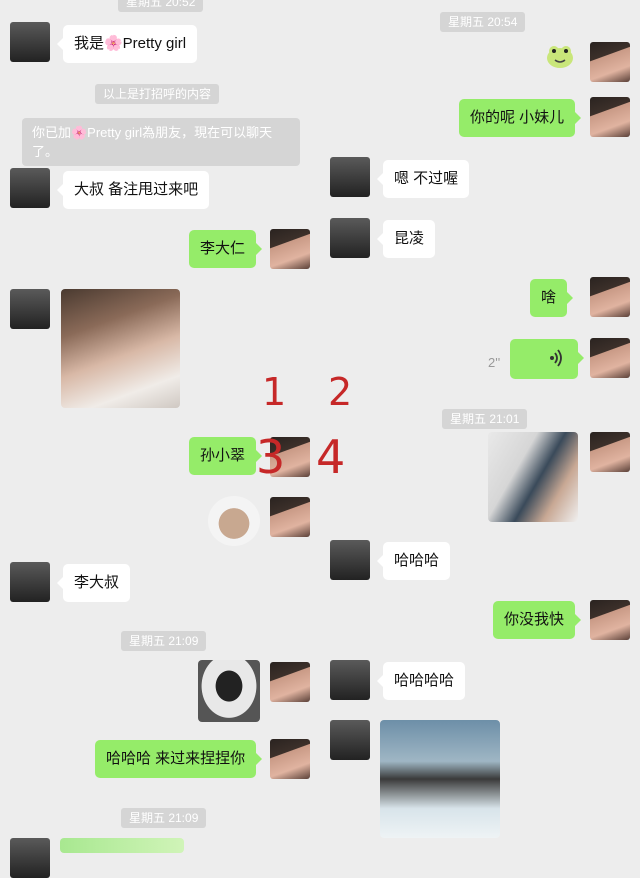 This screenshot has width=640, height=878. I want to click on message-bubble: 哈哈哈, so click(413, 561).